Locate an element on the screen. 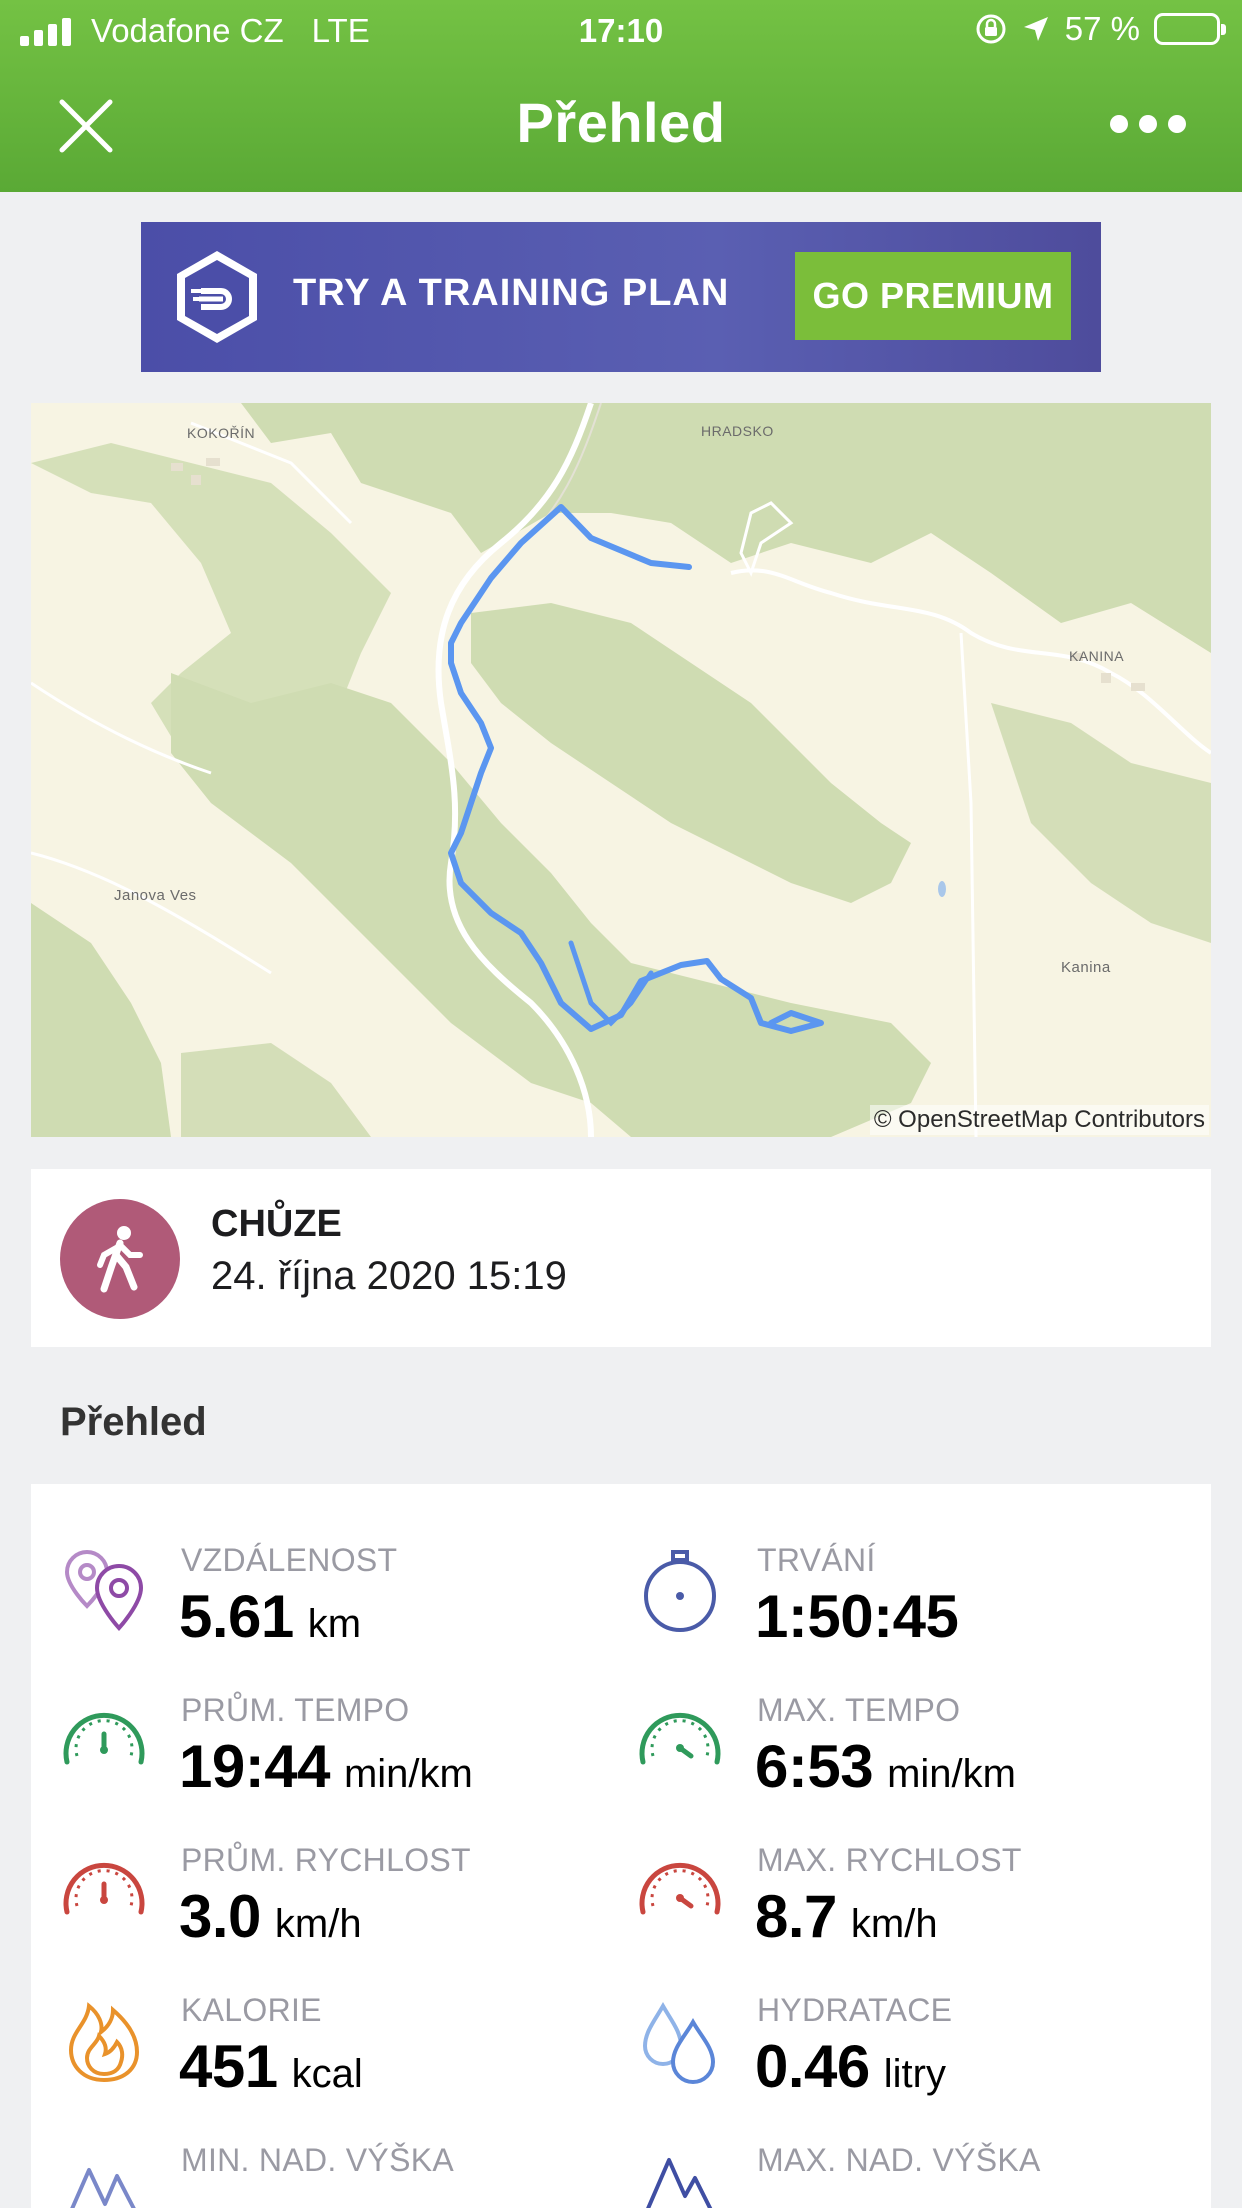 Image resolution: width=1242 pixels, height=2208 pixels. mountain-low-icon is located at coordinates (103, 2188).